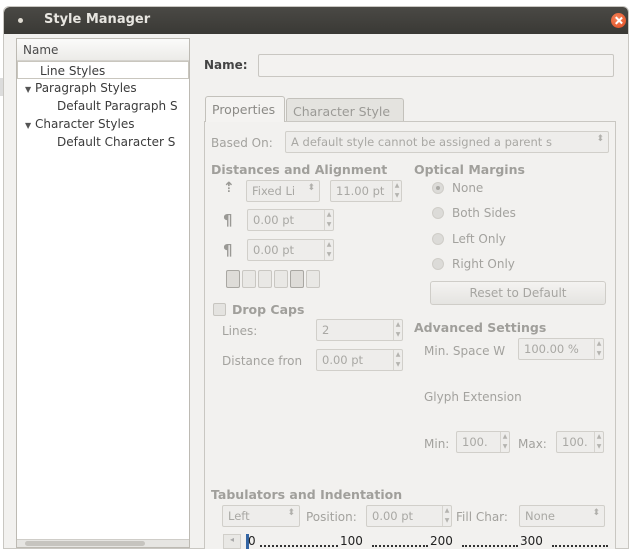 Image resolution: width=632 pixels, height=549 pixels. What do you see at coordinates (469, 169) in the screenshot?
I see `optical-margins-title: Optical Margins` at bounding box center [469, 169].